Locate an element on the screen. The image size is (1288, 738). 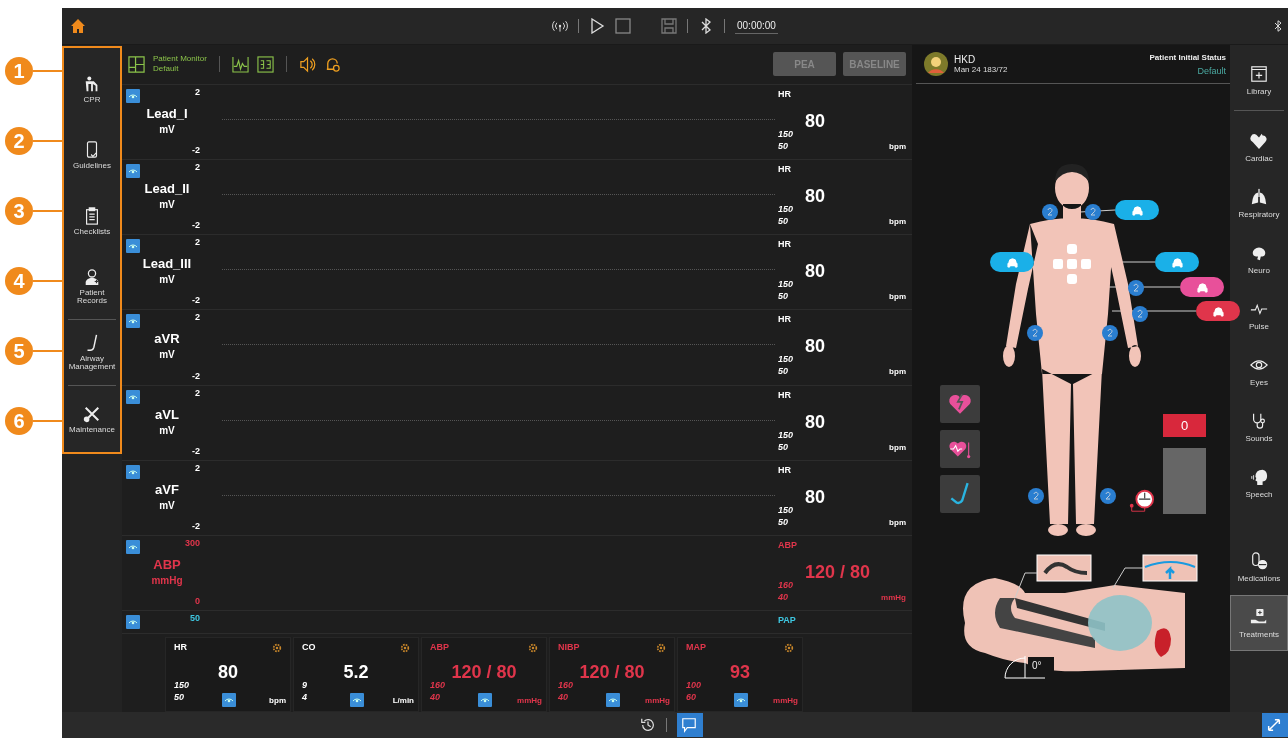
gauge-bar is located at coordinates (1184, 481).